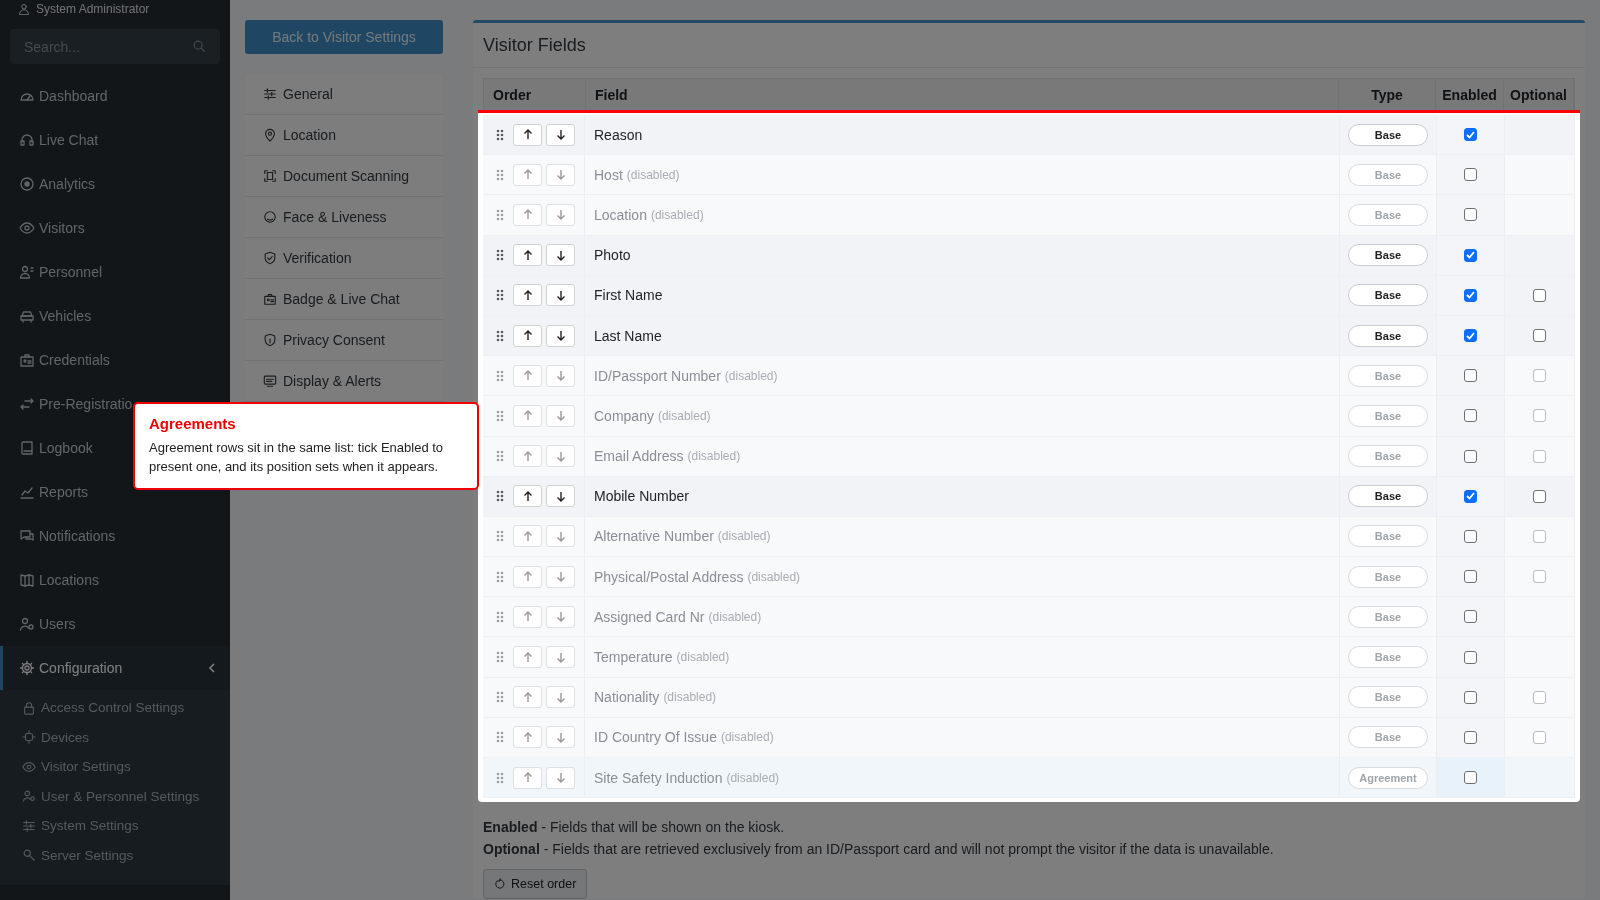 The image size is (1600, 900). What do you see at coordinates (115, 855) in the screenshot?
I see `nav-subitem: Server Settings` at bounding box center [115, 855].